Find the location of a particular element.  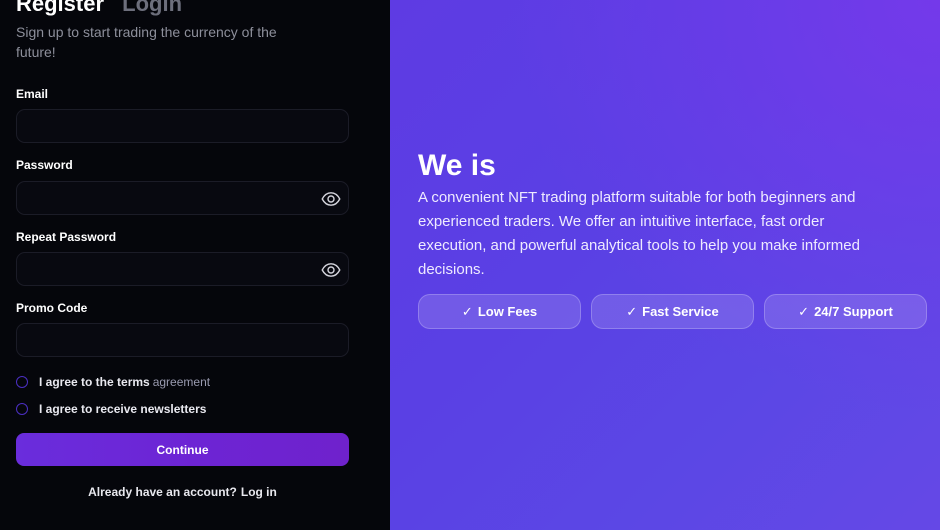

login-prompt-text: Already have an account? is located at coordinates (162, 492).